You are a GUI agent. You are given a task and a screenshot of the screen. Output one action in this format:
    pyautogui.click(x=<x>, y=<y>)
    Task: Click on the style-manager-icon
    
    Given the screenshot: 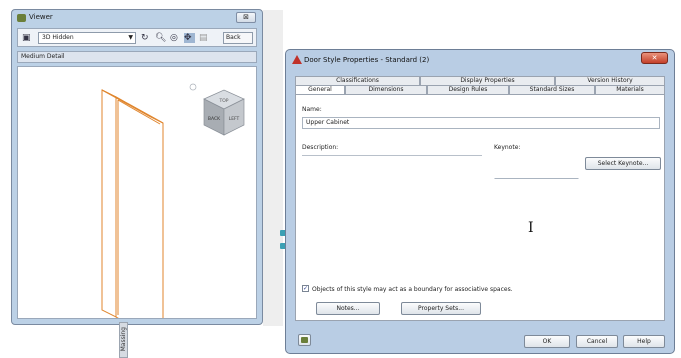 What is the action you would take?
    pyautogui.click(x=304, y=340)
    